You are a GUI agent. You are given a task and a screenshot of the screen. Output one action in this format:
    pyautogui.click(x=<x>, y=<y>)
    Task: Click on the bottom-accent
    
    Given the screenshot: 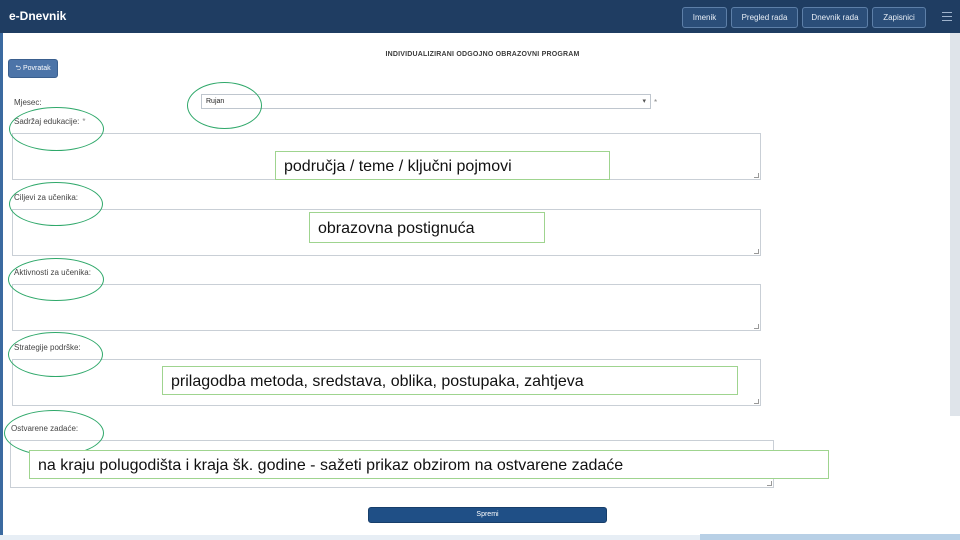 What is the action you would take?
    pyautogui.click(x=830, y=537)
    